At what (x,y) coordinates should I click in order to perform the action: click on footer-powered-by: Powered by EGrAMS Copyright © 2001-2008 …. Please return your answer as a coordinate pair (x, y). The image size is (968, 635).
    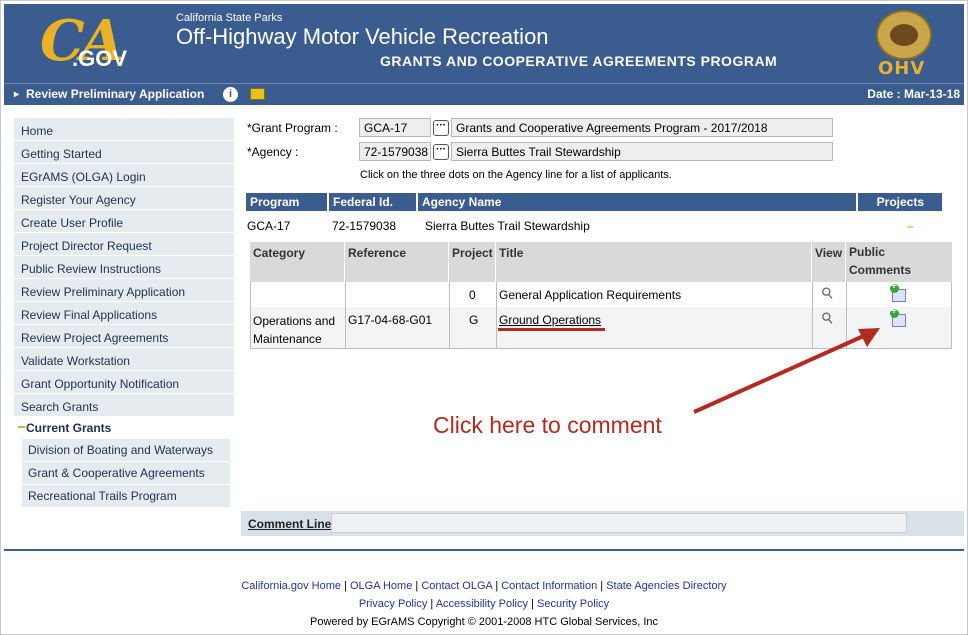
    Looking at the image, I should click on (484, 622).